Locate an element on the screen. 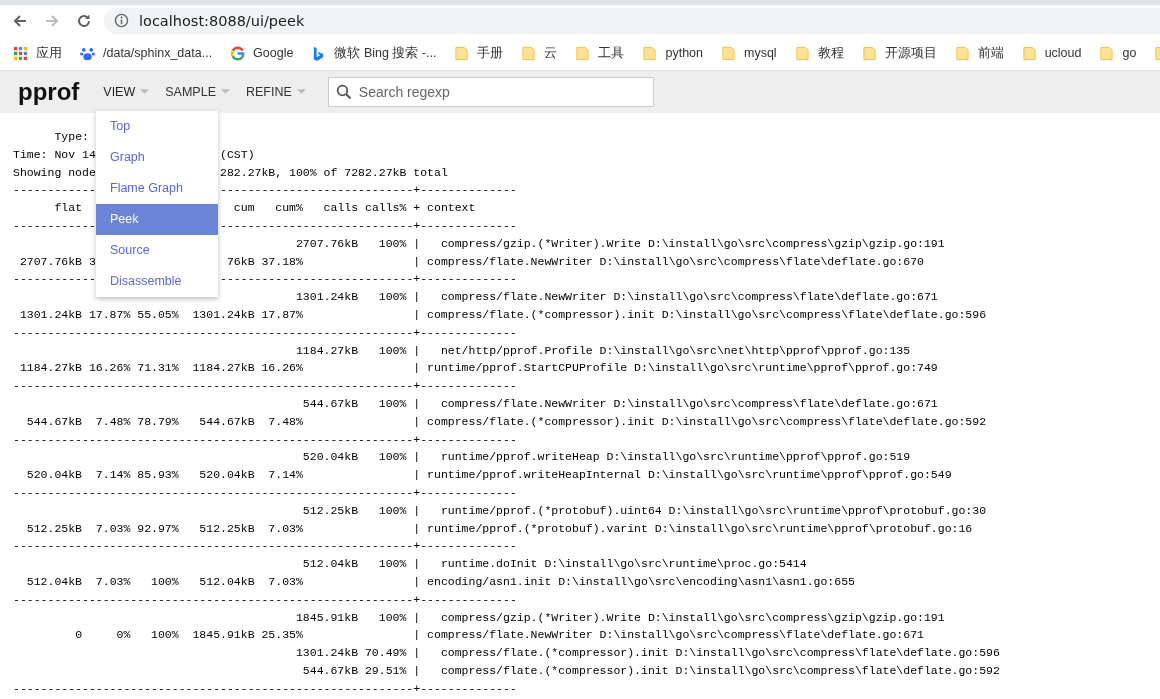  bookmark: mysql is located at coordinates (749, 53).